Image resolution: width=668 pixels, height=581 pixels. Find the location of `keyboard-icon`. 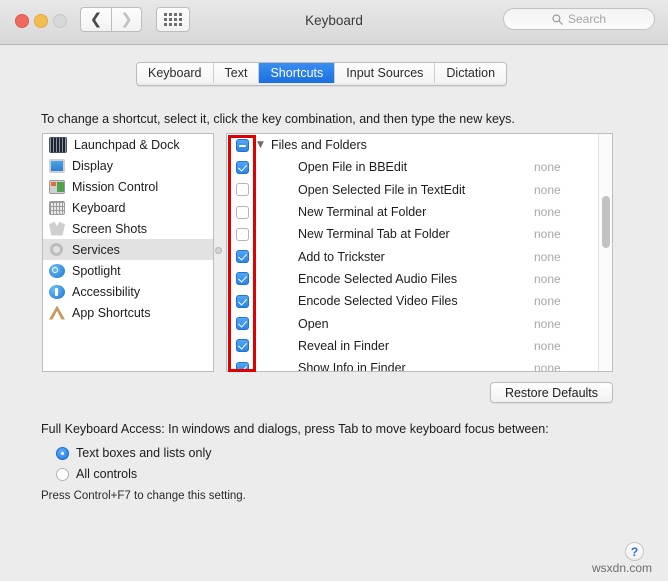

keyboard-icon is located at coordinates (57, 207).